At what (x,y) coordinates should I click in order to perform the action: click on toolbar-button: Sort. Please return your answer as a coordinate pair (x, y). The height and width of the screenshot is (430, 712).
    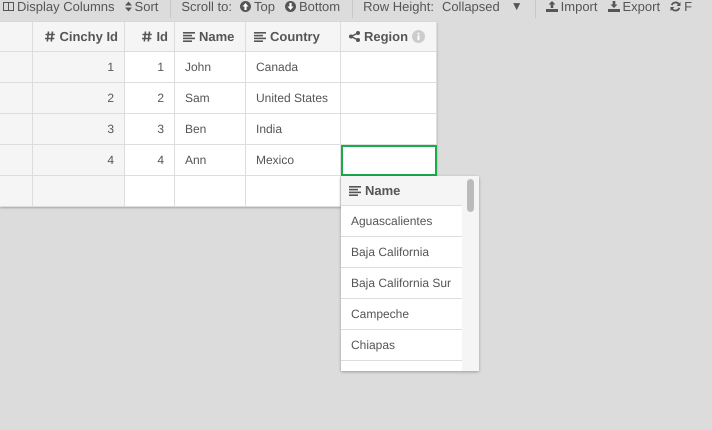
    Looking at the image, I should click on (144, 6).